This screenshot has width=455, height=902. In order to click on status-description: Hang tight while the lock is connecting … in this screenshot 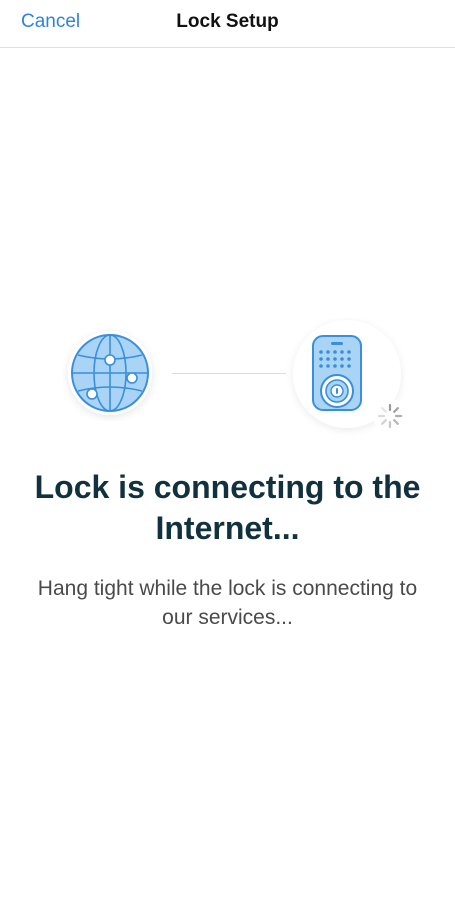, I will do `click(227, 603)`.